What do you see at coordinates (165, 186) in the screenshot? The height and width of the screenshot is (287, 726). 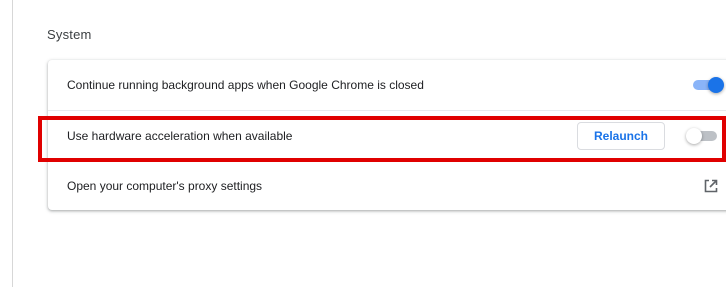 I see `setting-label: Open your computer's proxy settings` at bounding box center [165, 186].